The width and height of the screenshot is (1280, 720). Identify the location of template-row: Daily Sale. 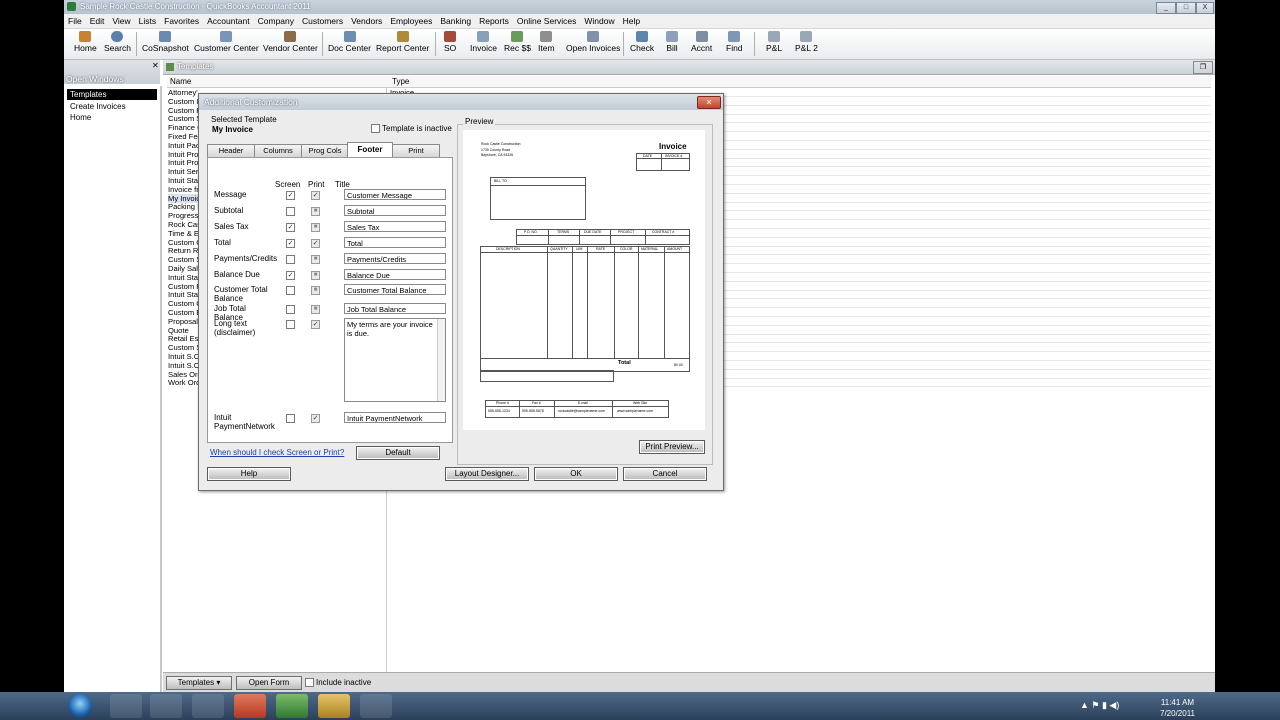
(183, 268).